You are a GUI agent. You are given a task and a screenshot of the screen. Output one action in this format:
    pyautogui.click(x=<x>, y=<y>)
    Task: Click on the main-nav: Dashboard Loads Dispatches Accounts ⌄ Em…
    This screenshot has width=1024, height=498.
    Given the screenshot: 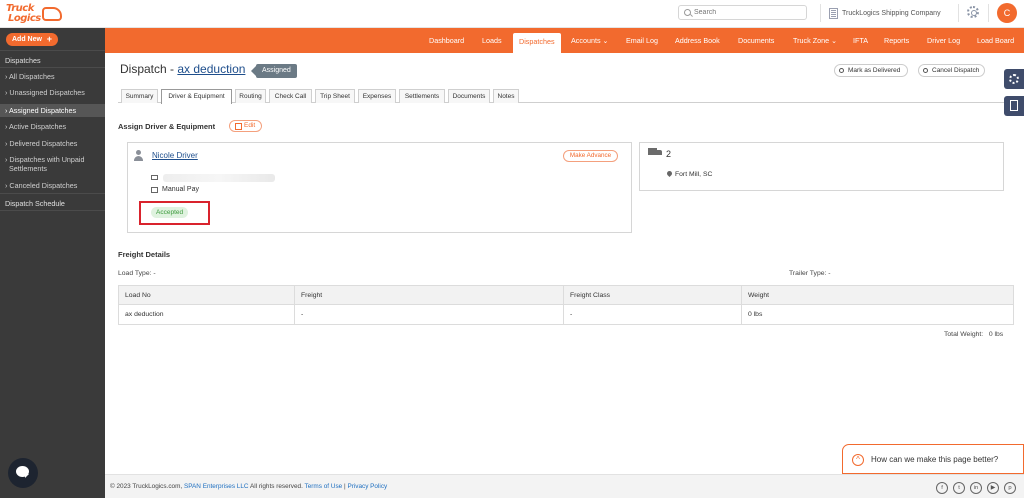 What is the action you would take?
    pyautogui.click(x=564, y=40)
    